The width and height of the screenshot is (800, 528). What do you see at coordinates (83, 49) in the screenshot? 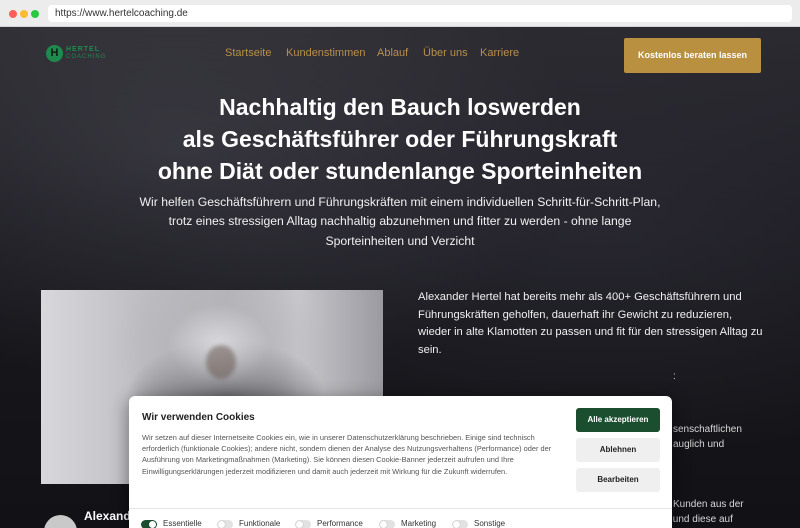
I see `logo-text-line1: HERTEL` at bounding box center [83, 49].